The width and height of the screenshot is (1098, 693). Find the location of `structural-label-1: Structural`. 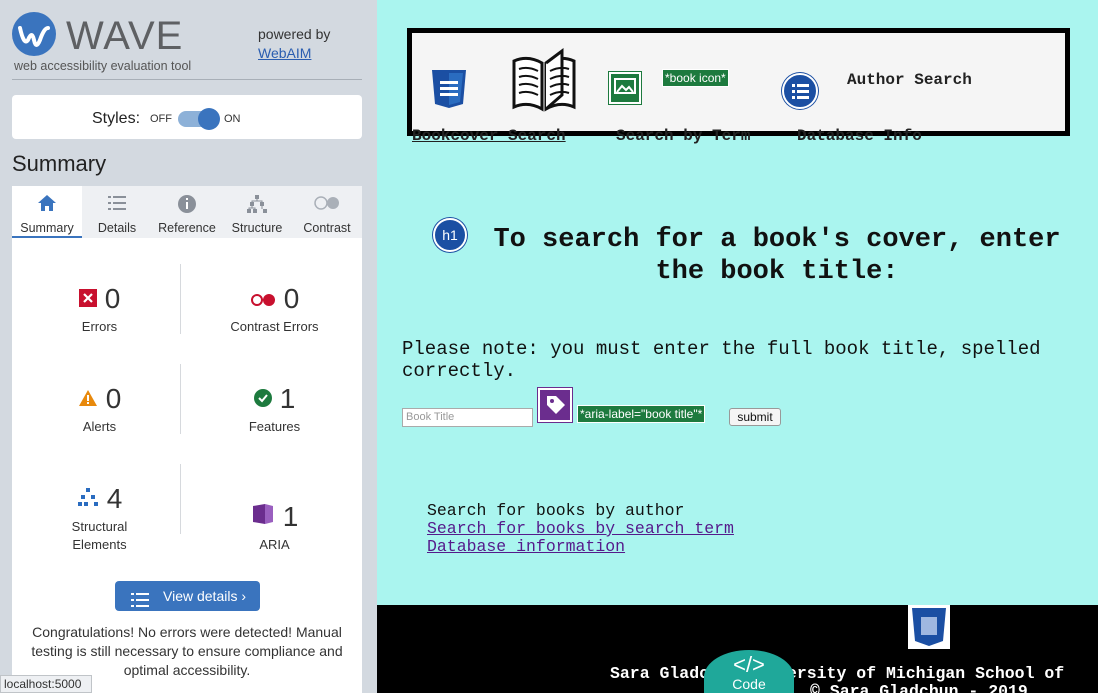

structural-label-1: Structural is located at coordinates (99, 526).